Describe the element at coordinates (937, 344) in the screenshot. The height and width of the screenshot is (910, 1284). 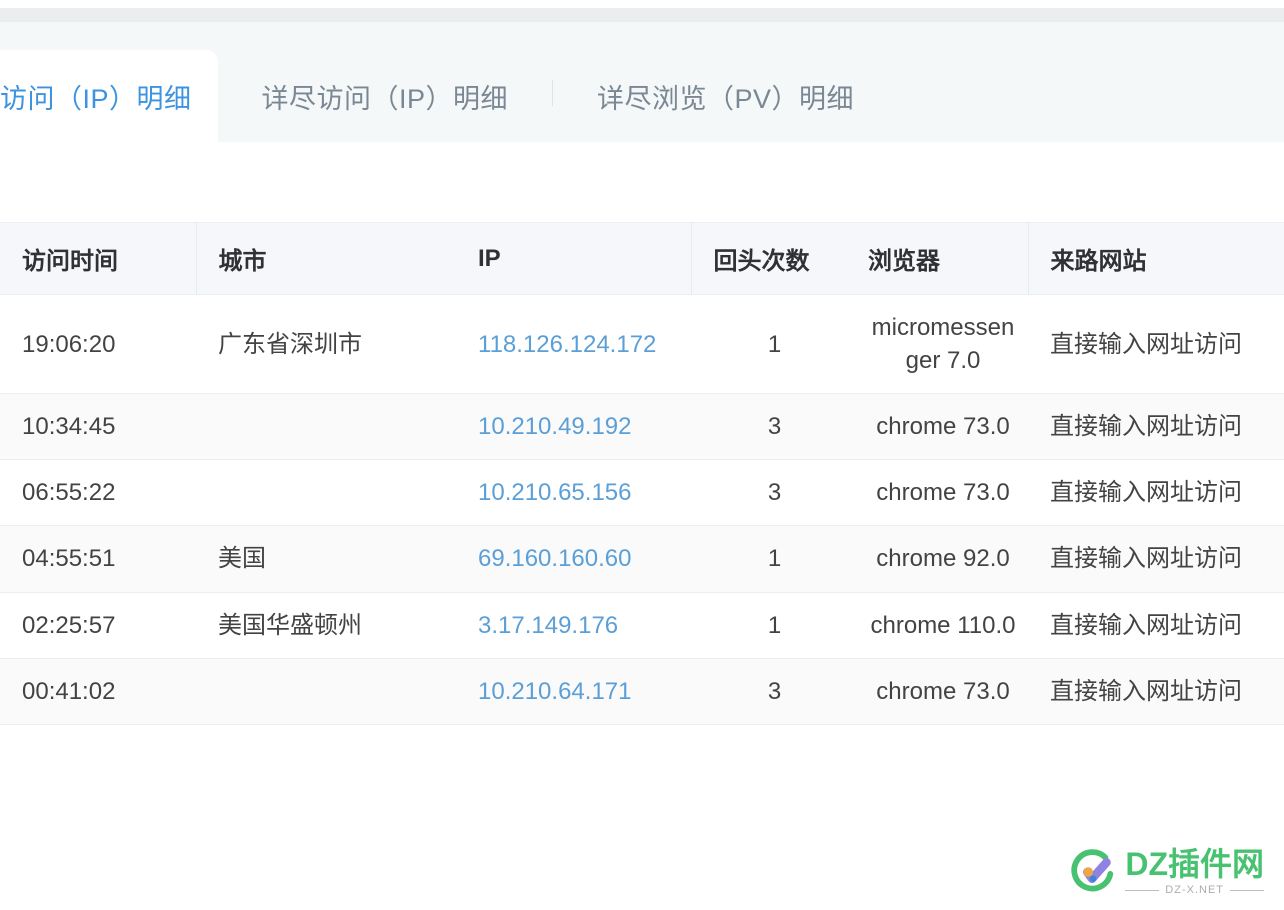
I see `cell-browser: micromessenger 7.0` at that location.